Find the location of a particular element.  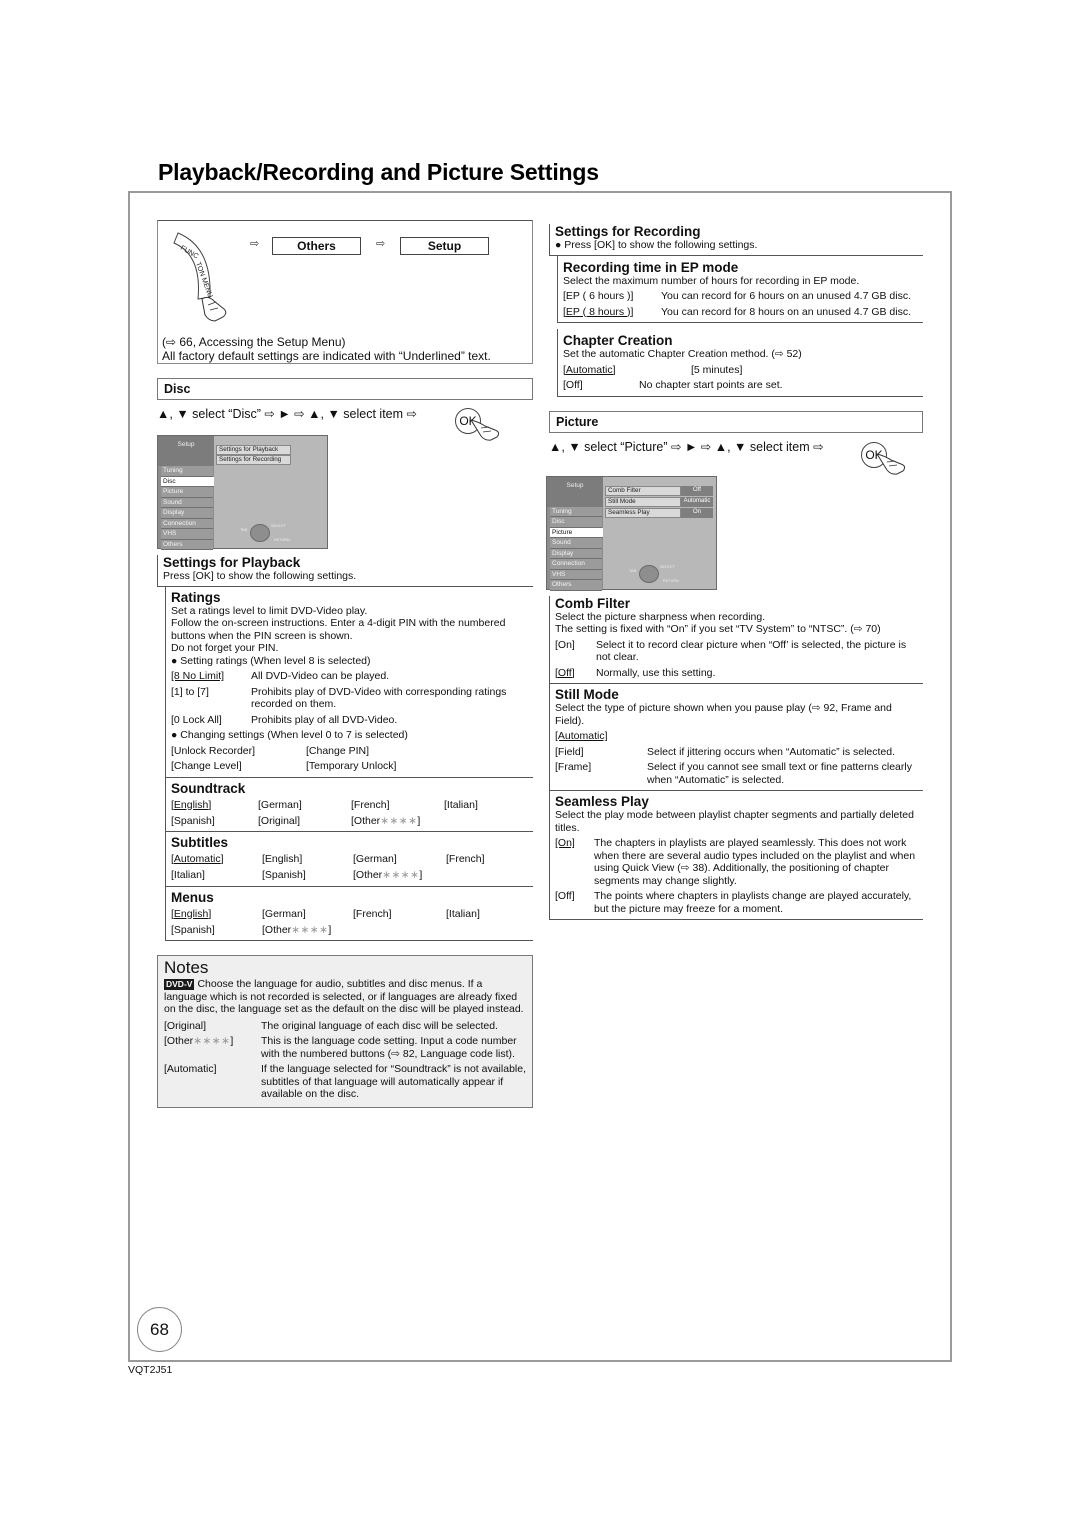

settings-for-playback-option: Settings for Playback is located at coordinates (253, 450).